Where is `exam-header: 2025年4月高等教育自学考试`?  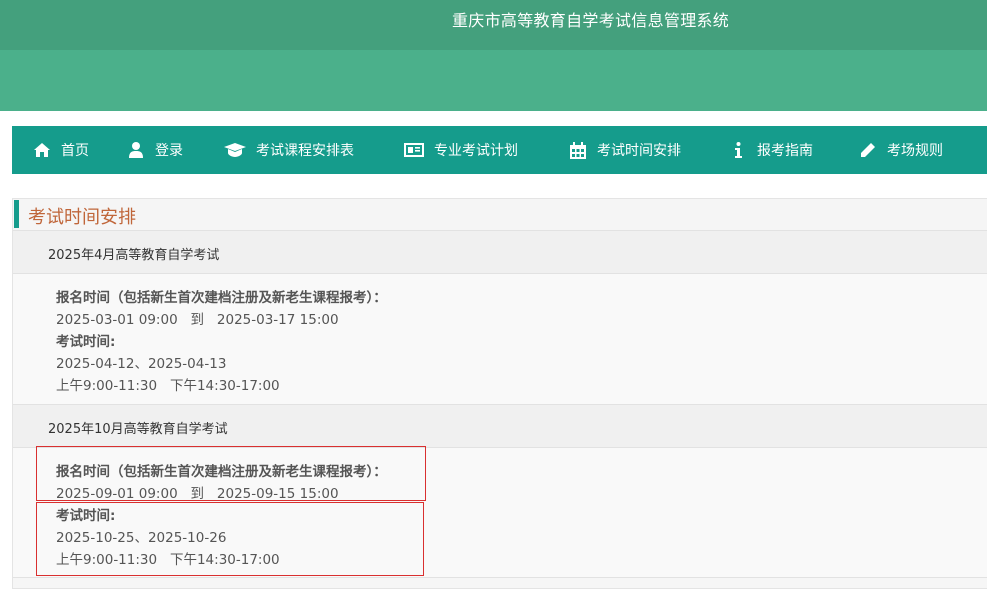 exam-header: 2025年4月高等教育自学考试 is located at coordinates (500, 252).